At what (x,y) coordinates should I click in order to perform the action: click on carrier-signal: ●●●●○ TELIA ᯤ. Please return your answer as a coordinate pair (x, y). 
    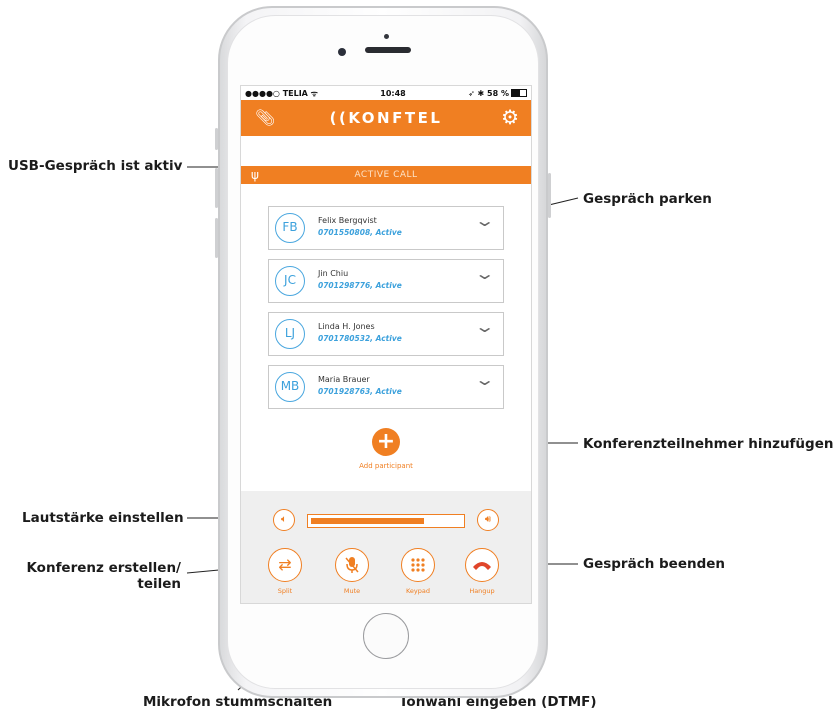
    Looking at the image, I should click on (281, 93).